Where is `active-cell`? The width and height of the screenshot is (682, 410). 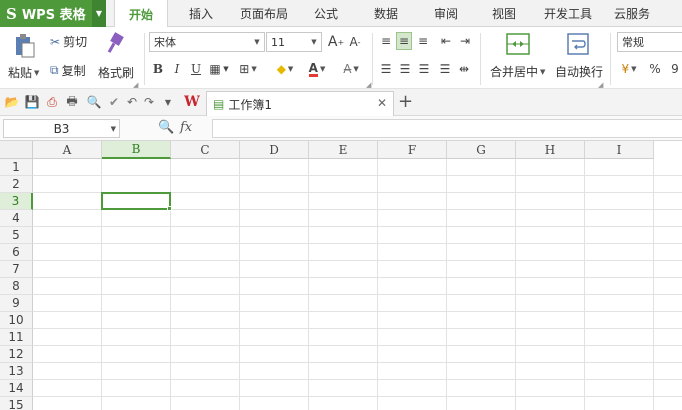 active-cell is located at coordinates (136, 201).